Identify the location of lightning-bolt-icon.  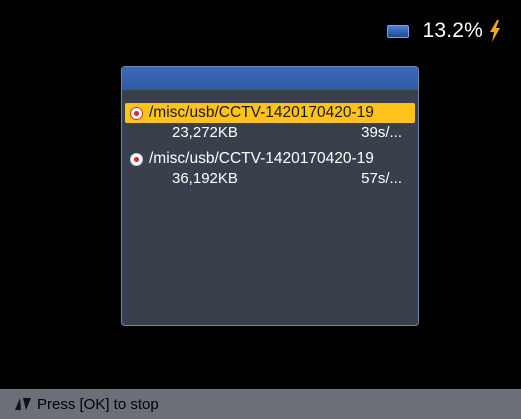
(495, 31).